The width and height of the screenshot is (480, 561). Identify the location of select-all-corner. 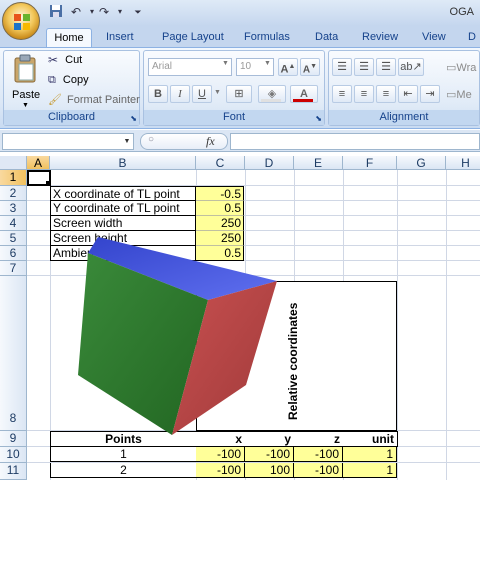
(13, 163).